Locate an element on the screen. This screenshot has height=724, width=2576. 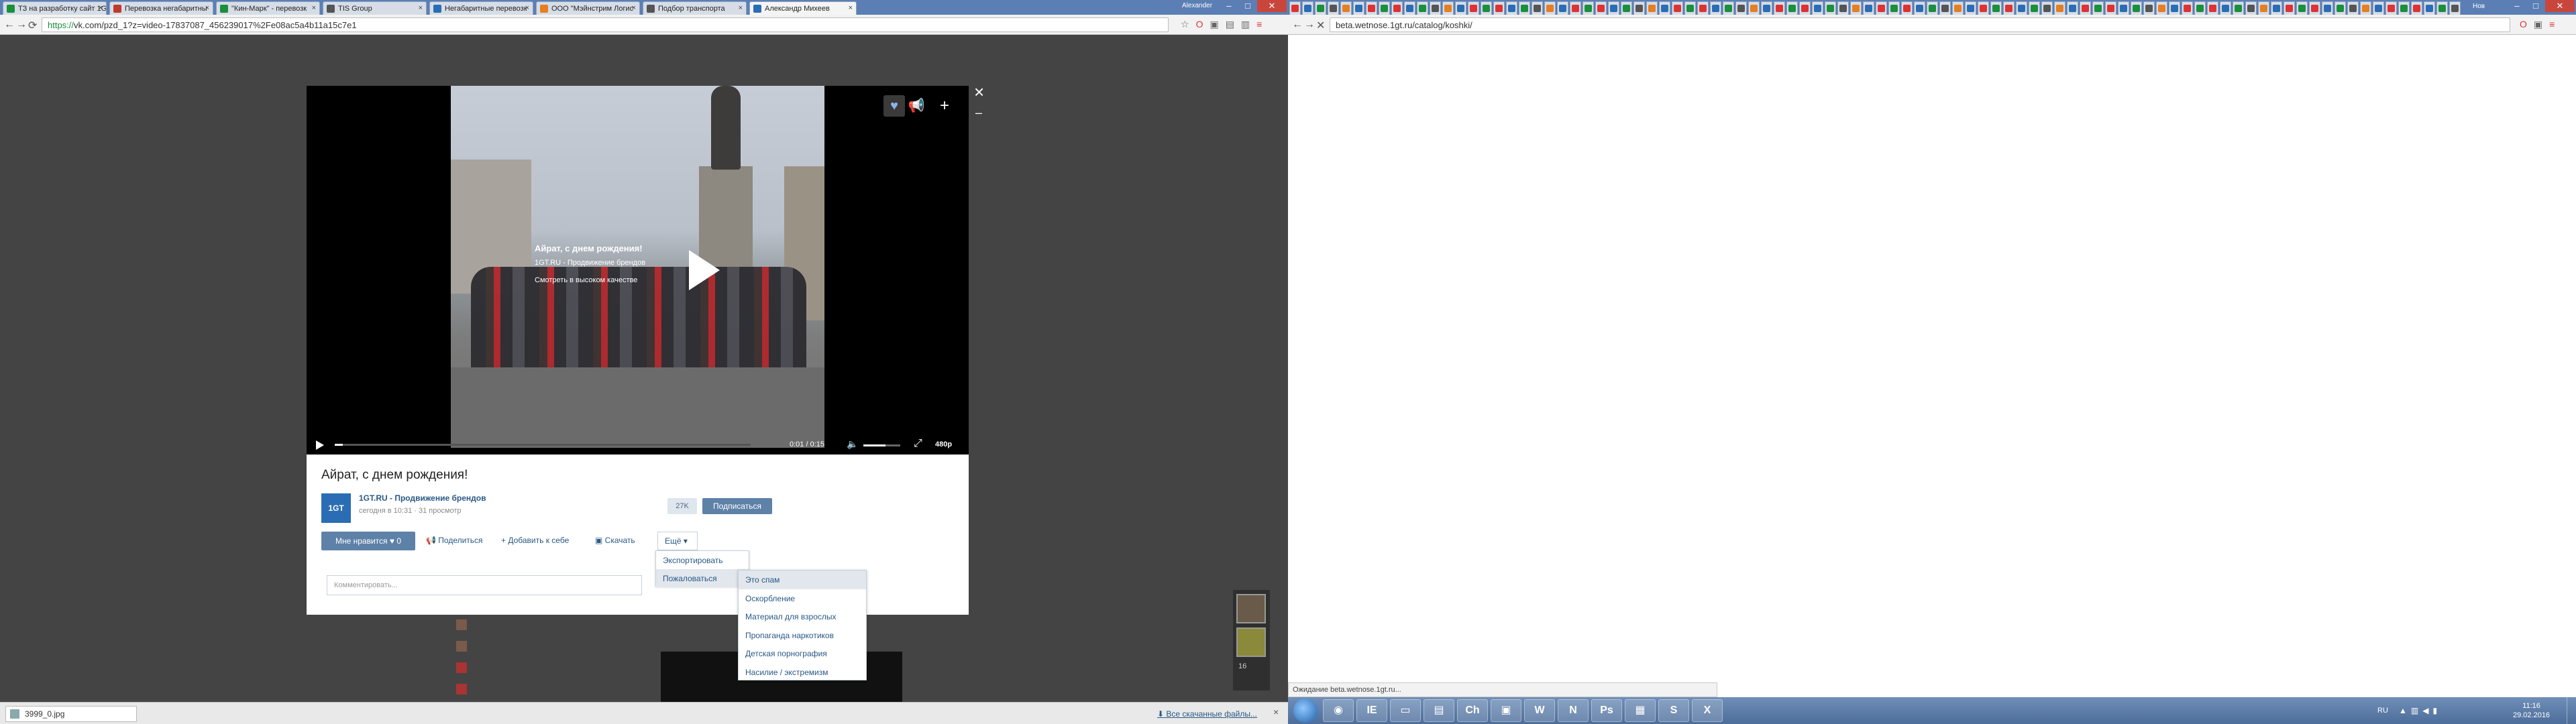
volume-slider is located at coordinates (881, 445).